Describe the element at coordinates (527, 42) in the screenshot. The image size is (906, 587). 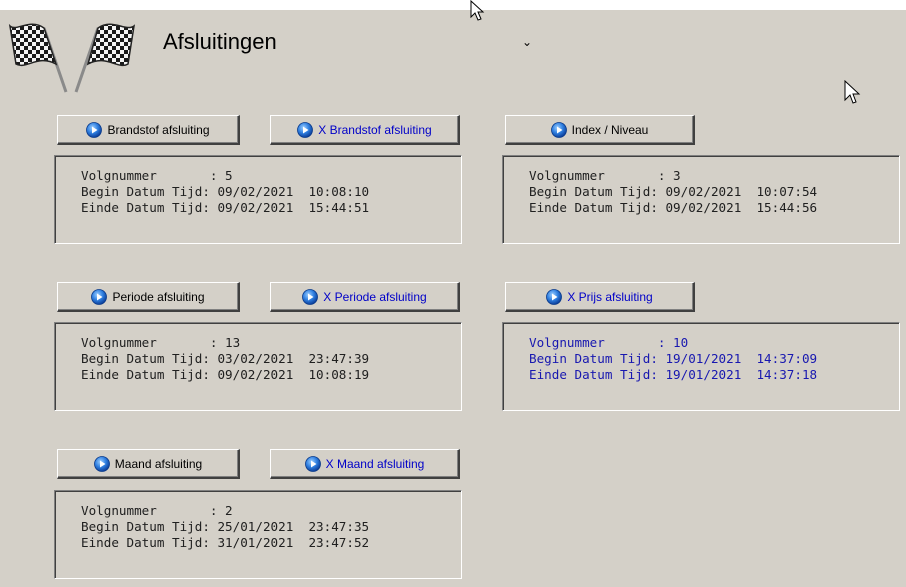
I see `caret-down-icon: ⌄` at that location.